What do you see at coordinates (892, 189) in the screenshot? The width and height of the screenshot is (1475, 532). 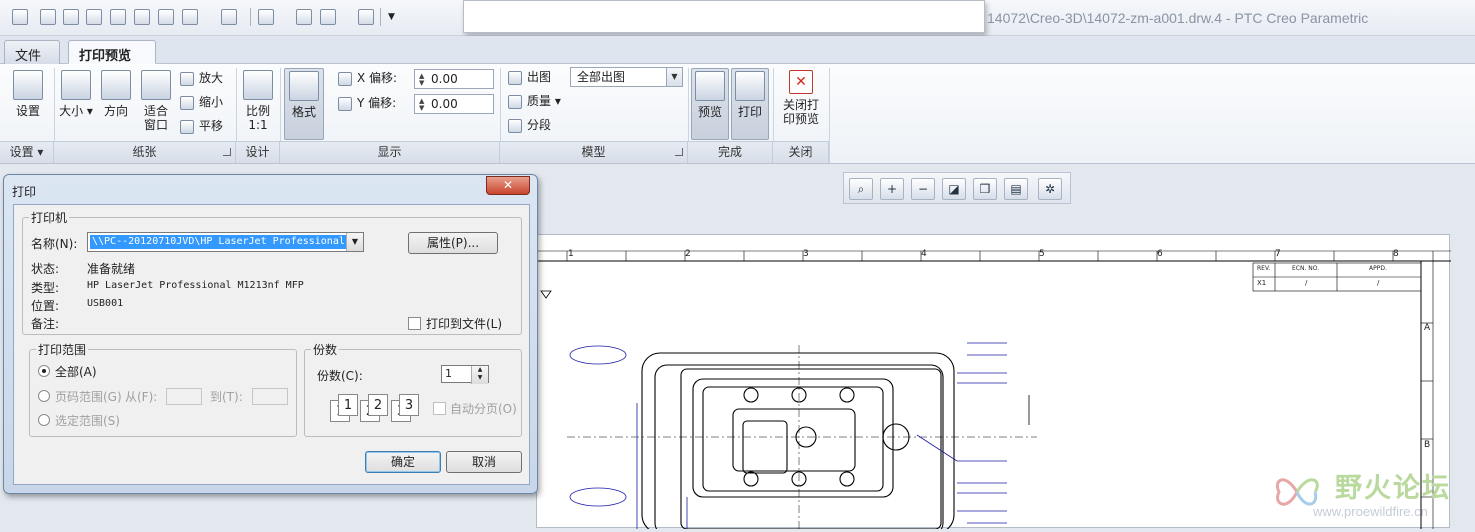 I see `zoom-in-icon: +` at bounding box center [892, 189].